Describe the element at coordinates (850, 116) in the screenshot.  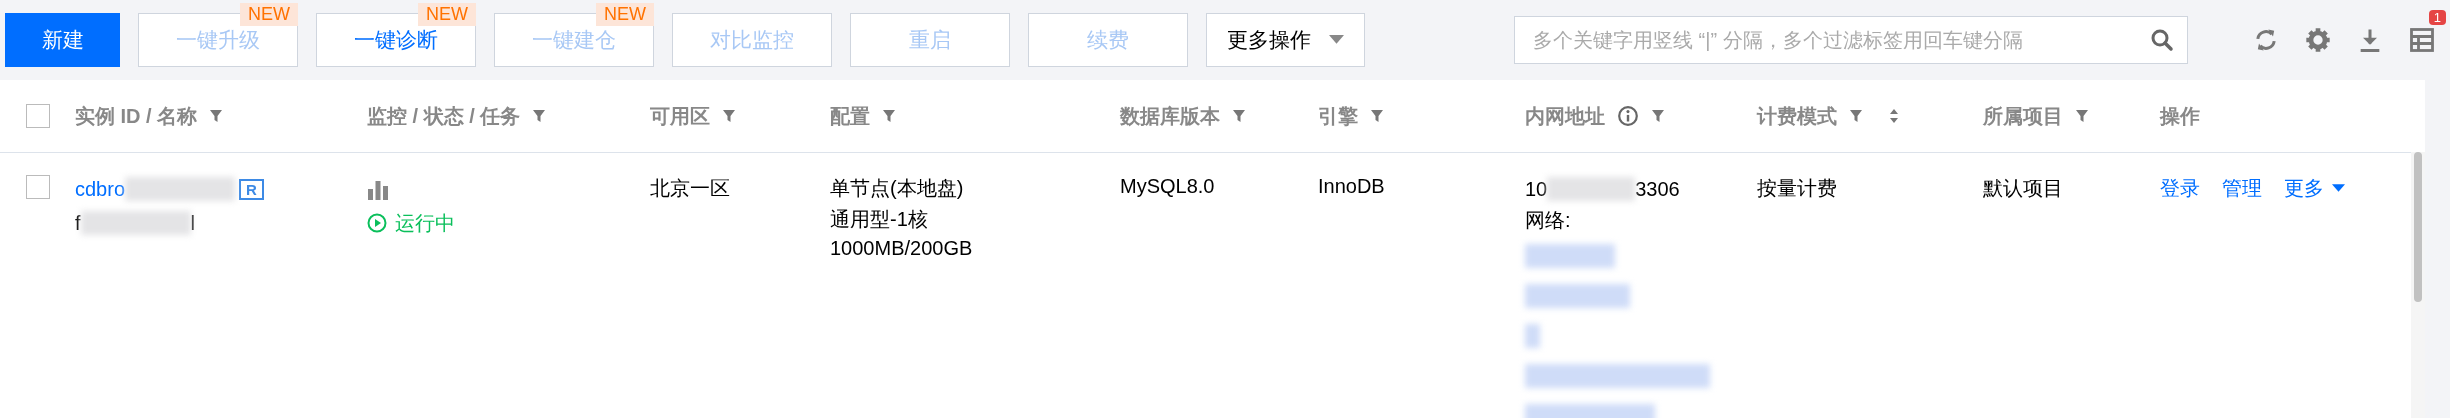
I see `column-header: 配置` at that location.